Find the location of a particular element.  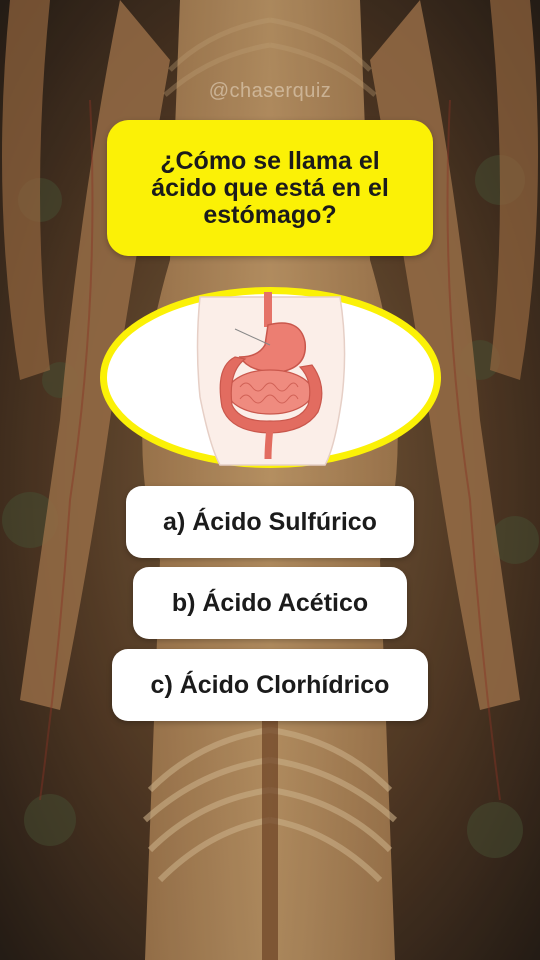

answer-option-a-label: a) Ácido Sulfúrico is located at coordinates (270, 521).